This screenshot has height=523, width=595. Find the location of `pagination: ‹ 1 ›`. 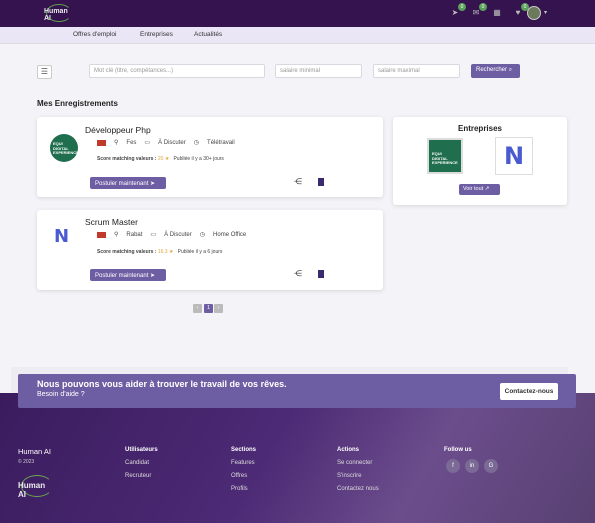

pagination: ‹ 1 › is located at coordinates (208, 308).